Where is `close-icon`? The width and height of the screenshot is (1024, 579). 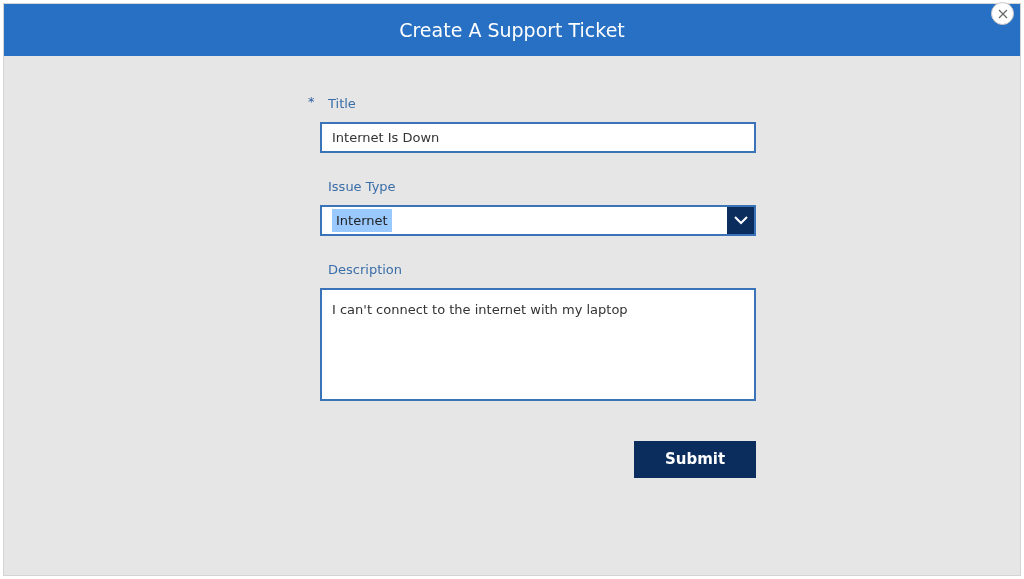
close-icon is located at coordinates (1002, 13).